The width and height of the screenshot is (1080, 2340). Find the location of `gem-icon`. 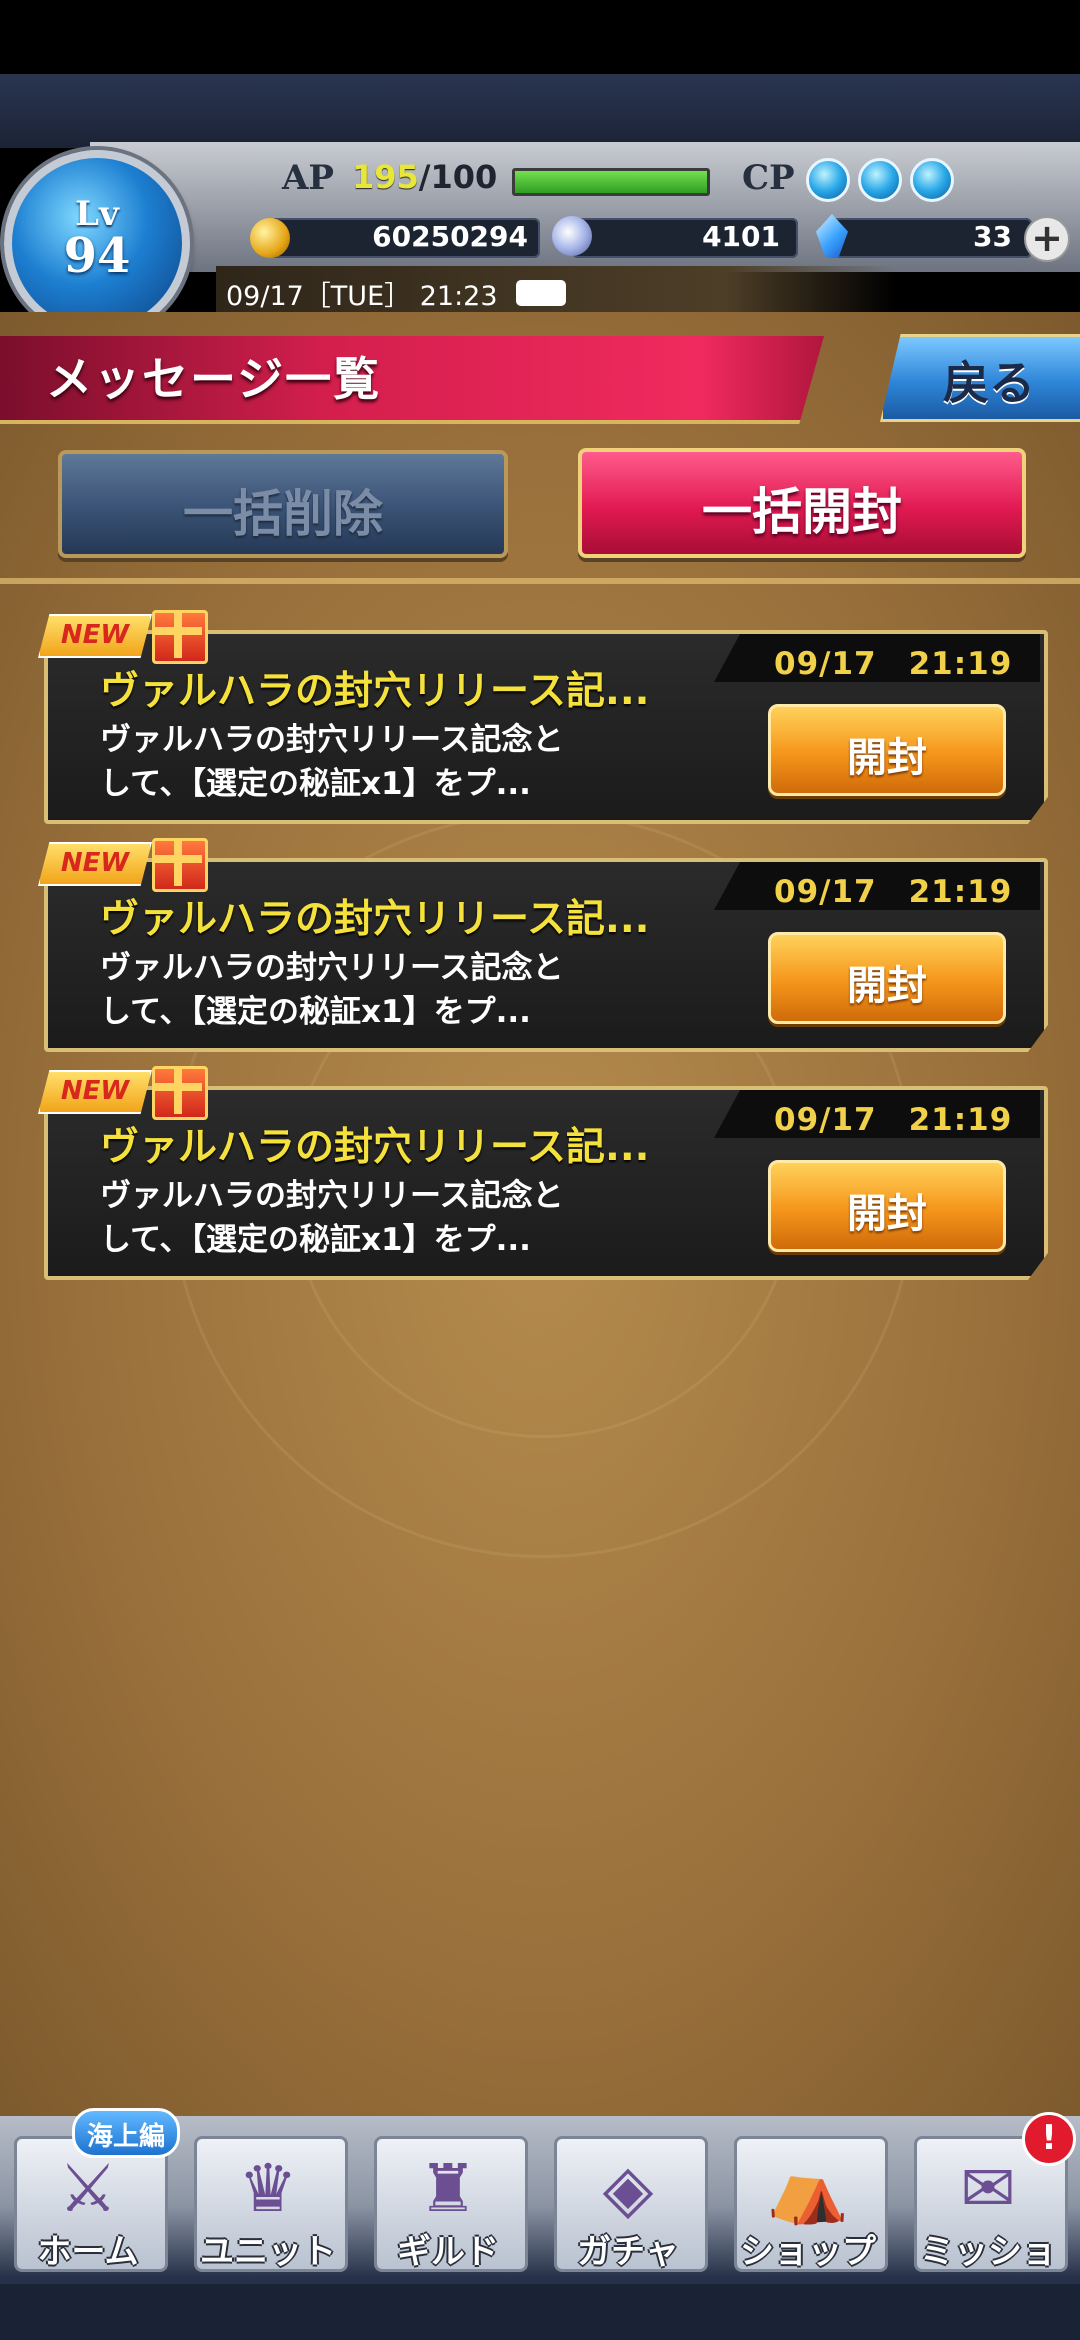

gem-icon is located at coordinates (572, 236).